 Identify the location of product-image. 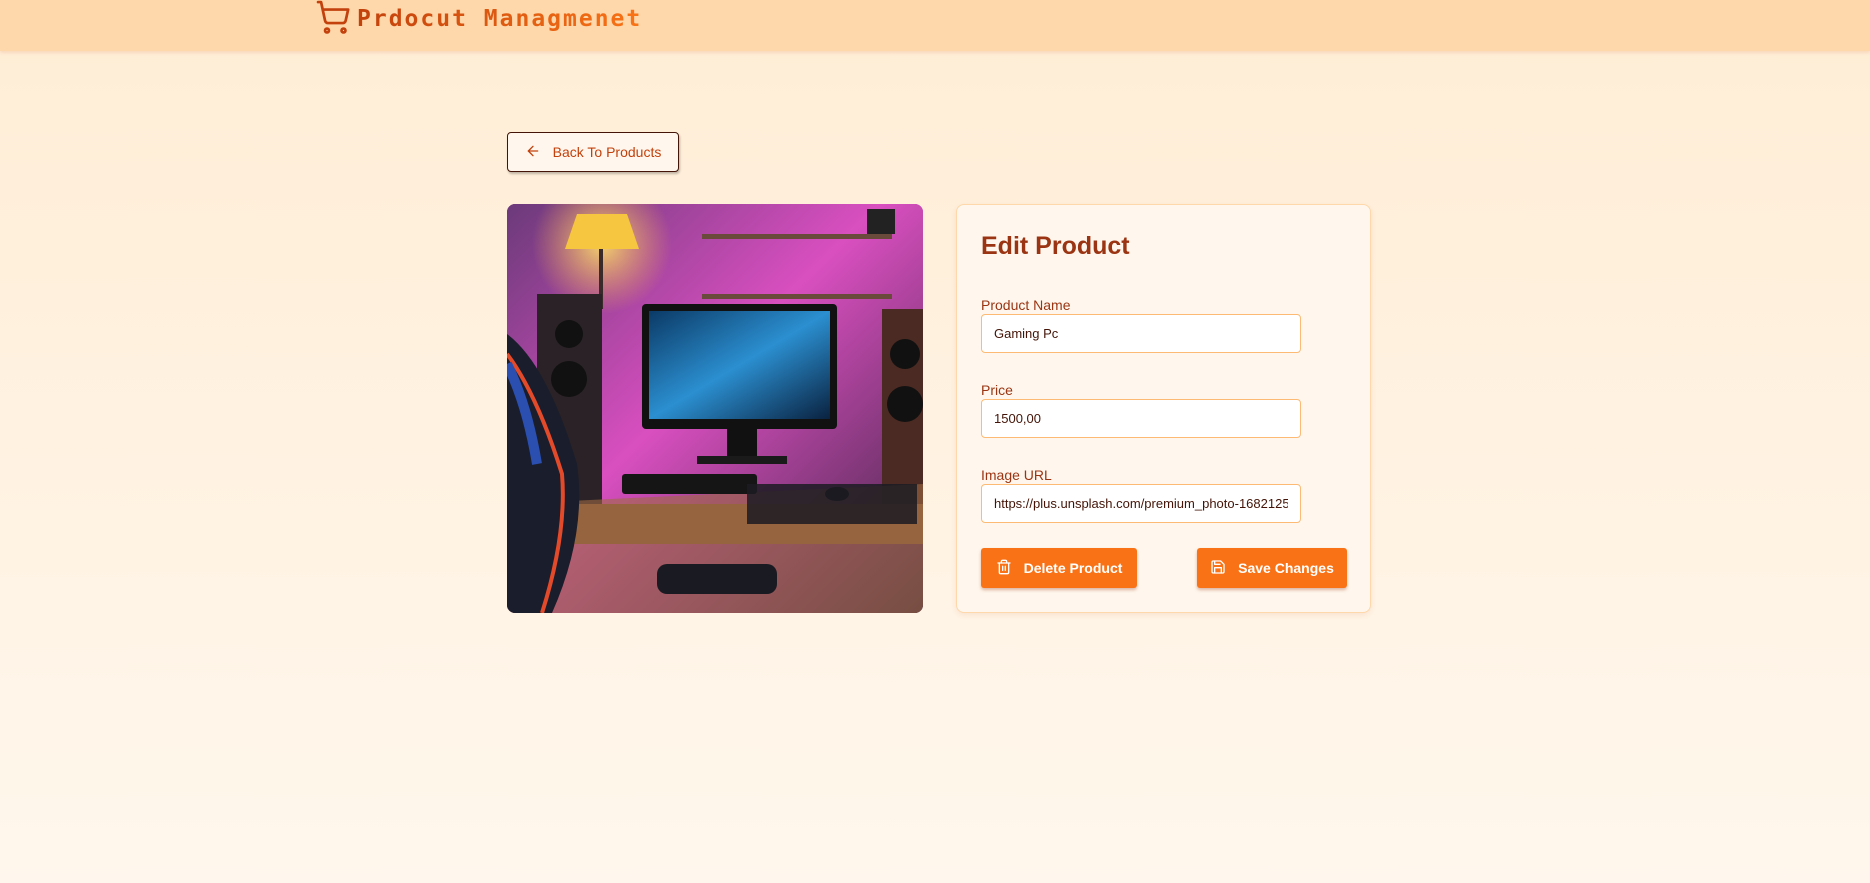
(715, 408).